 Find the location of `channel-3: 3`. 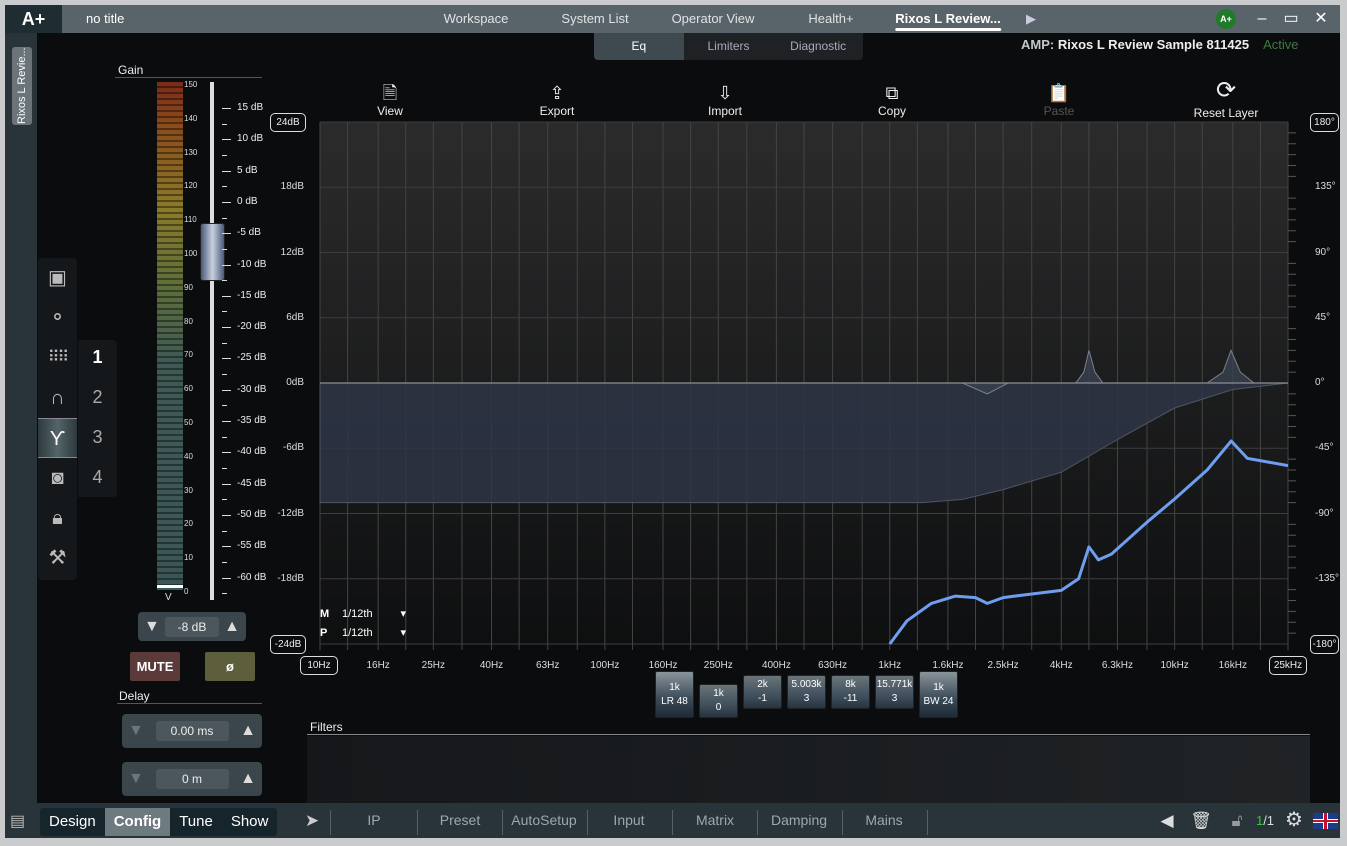

channel-3: 3 is located at coordinates (97, 437).